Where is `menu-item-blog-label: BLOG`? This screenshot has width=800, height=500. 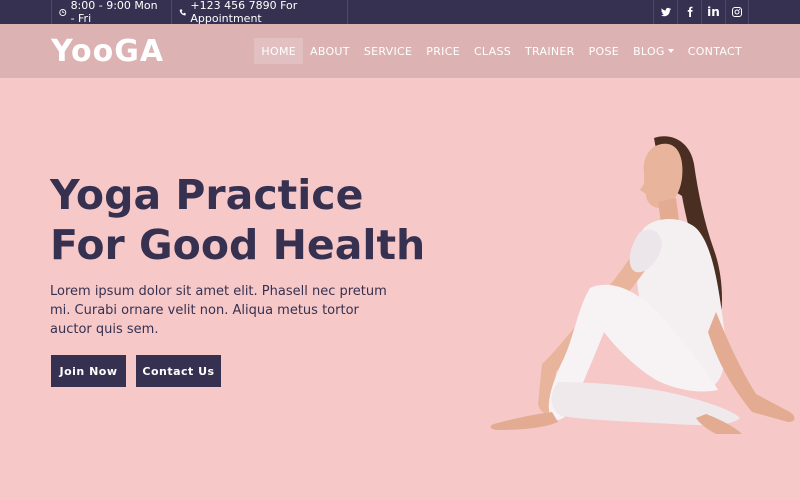
menu-item-blog-label: BLOG is located at coordinates (649, 51).